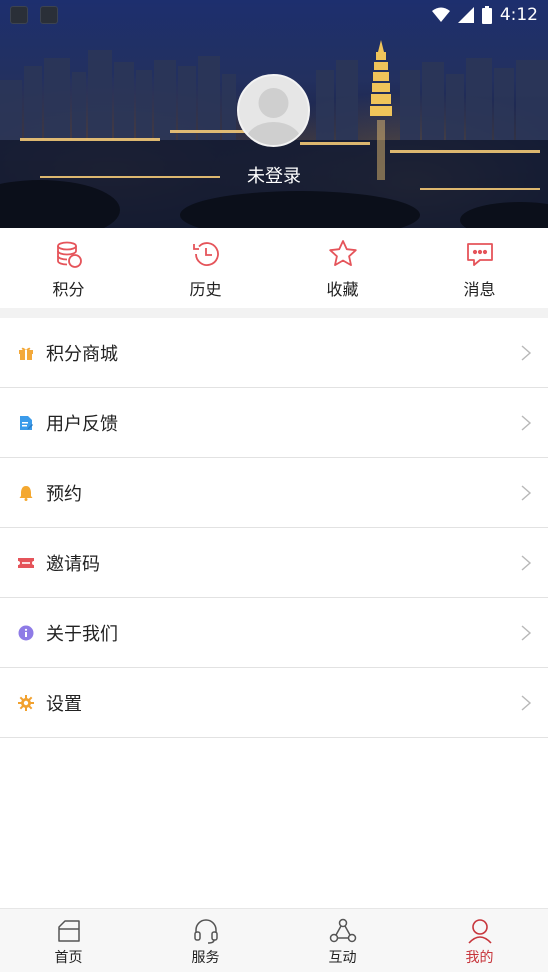 This screenshot has height=972, width=548. I want to click on quick-action-history: 历史, so click(205, 268).